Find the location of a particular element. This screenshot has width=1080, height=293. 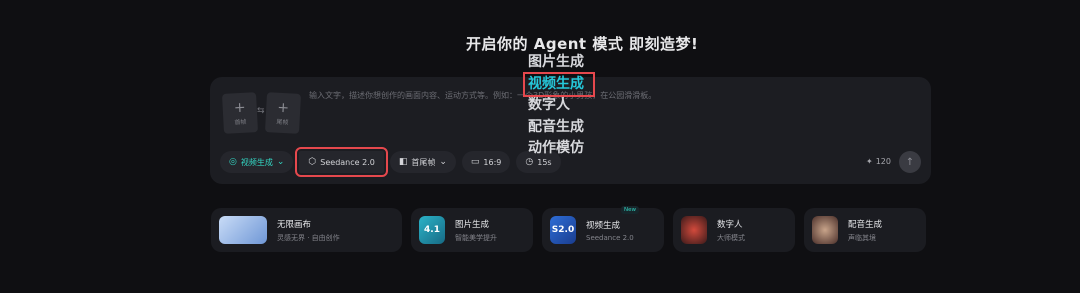

card-digital-human: 数字人 大师模式 is located at coordinates (734, 230).